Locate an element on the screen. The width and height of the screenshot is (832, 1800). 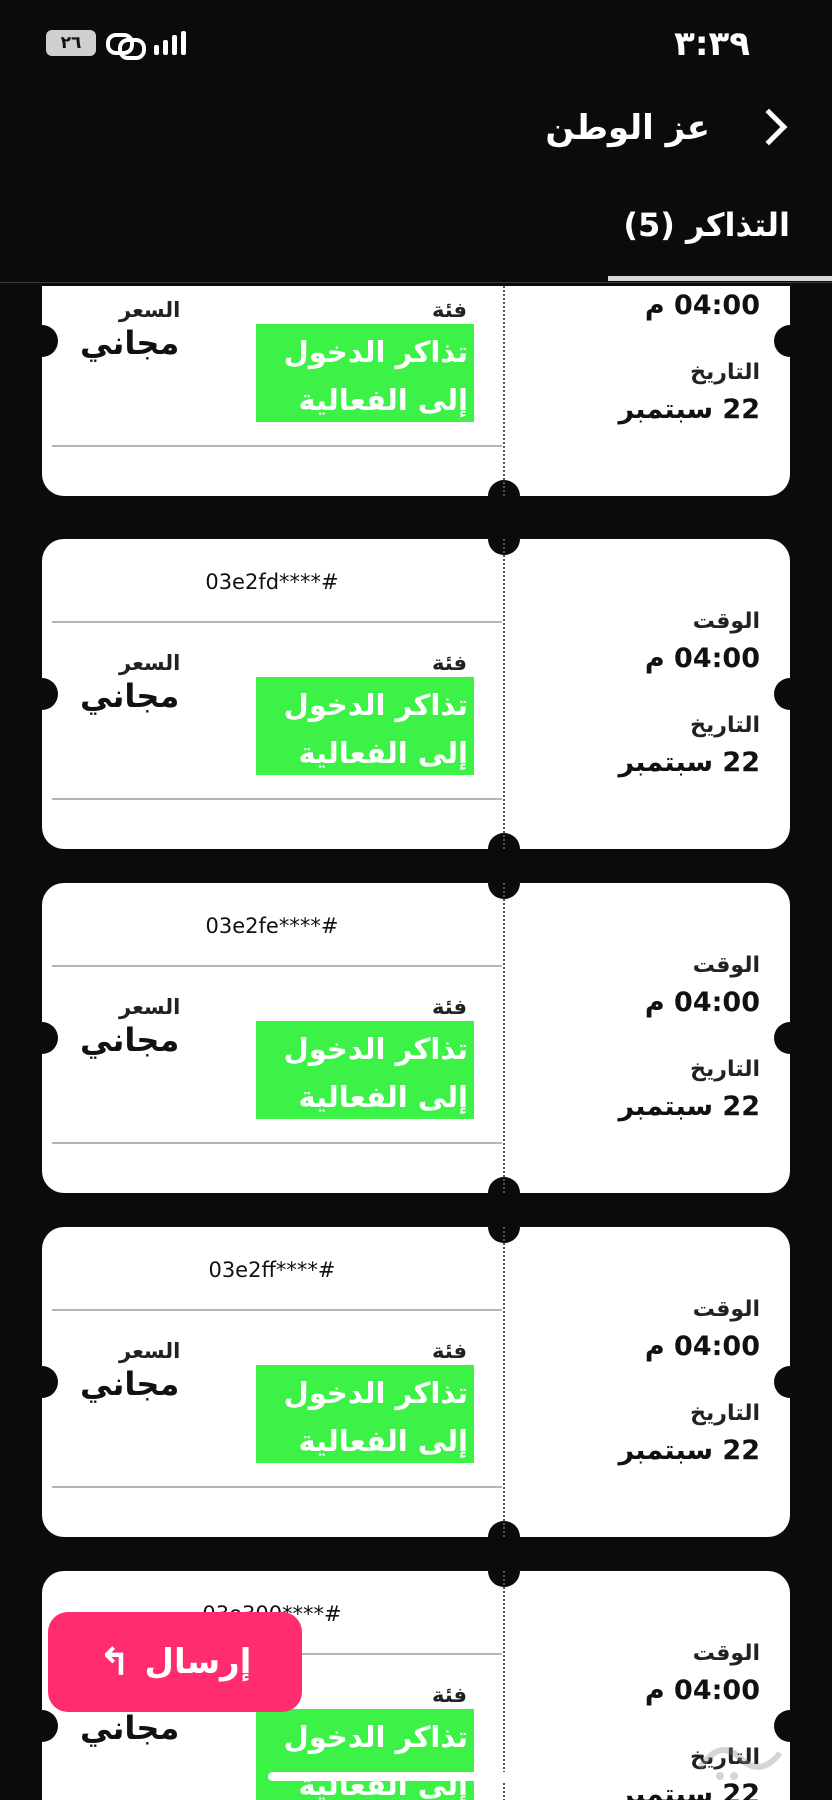
watermark-logo is located at coordinates (740, 1763).